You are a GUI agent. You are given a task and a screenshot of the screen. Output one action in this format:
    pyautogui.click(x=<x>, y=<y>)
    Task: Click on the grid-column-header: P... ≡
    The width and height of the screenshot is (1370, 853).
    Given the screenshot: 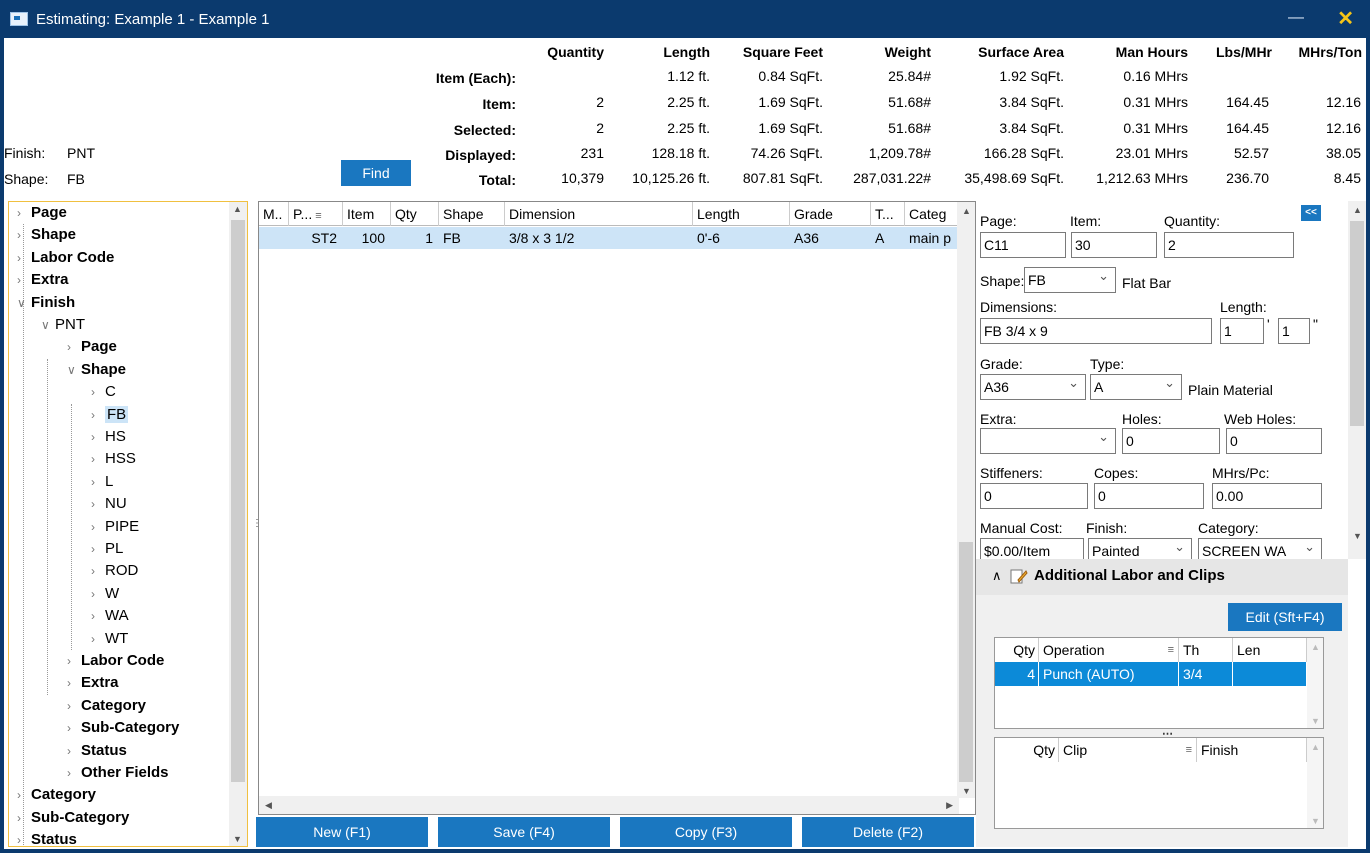 What is the action you would take?
    pyautogui.click(x=316, y=214)
    